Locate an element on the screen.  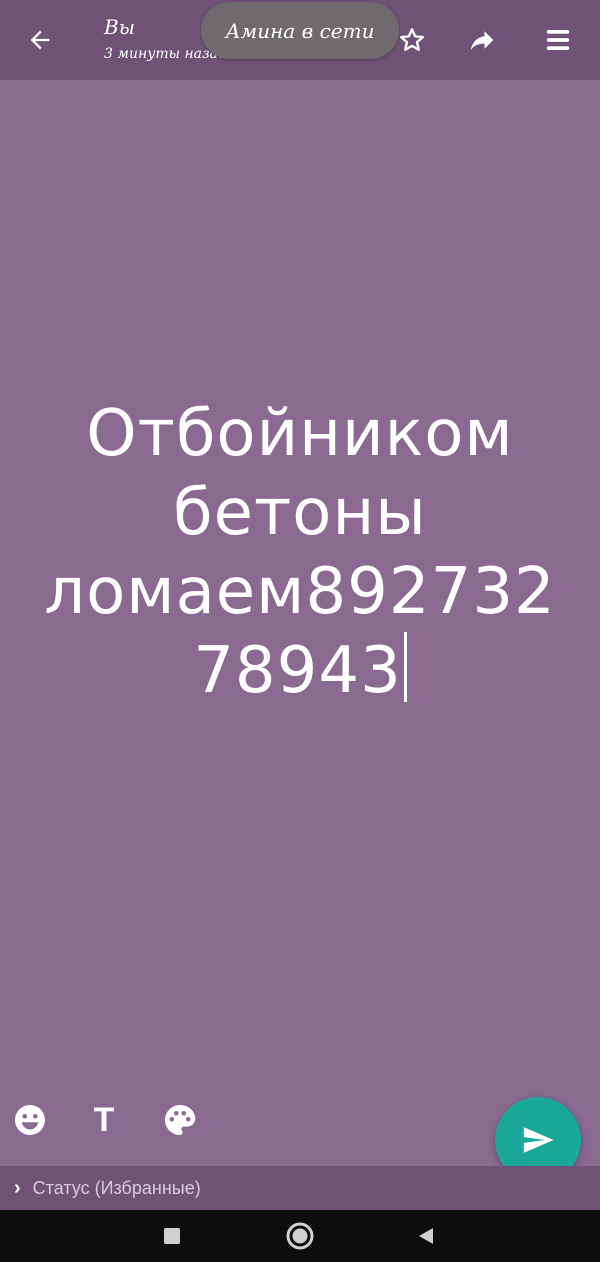
status-text-line-4: 78943 is located at coordinates (297, 671).